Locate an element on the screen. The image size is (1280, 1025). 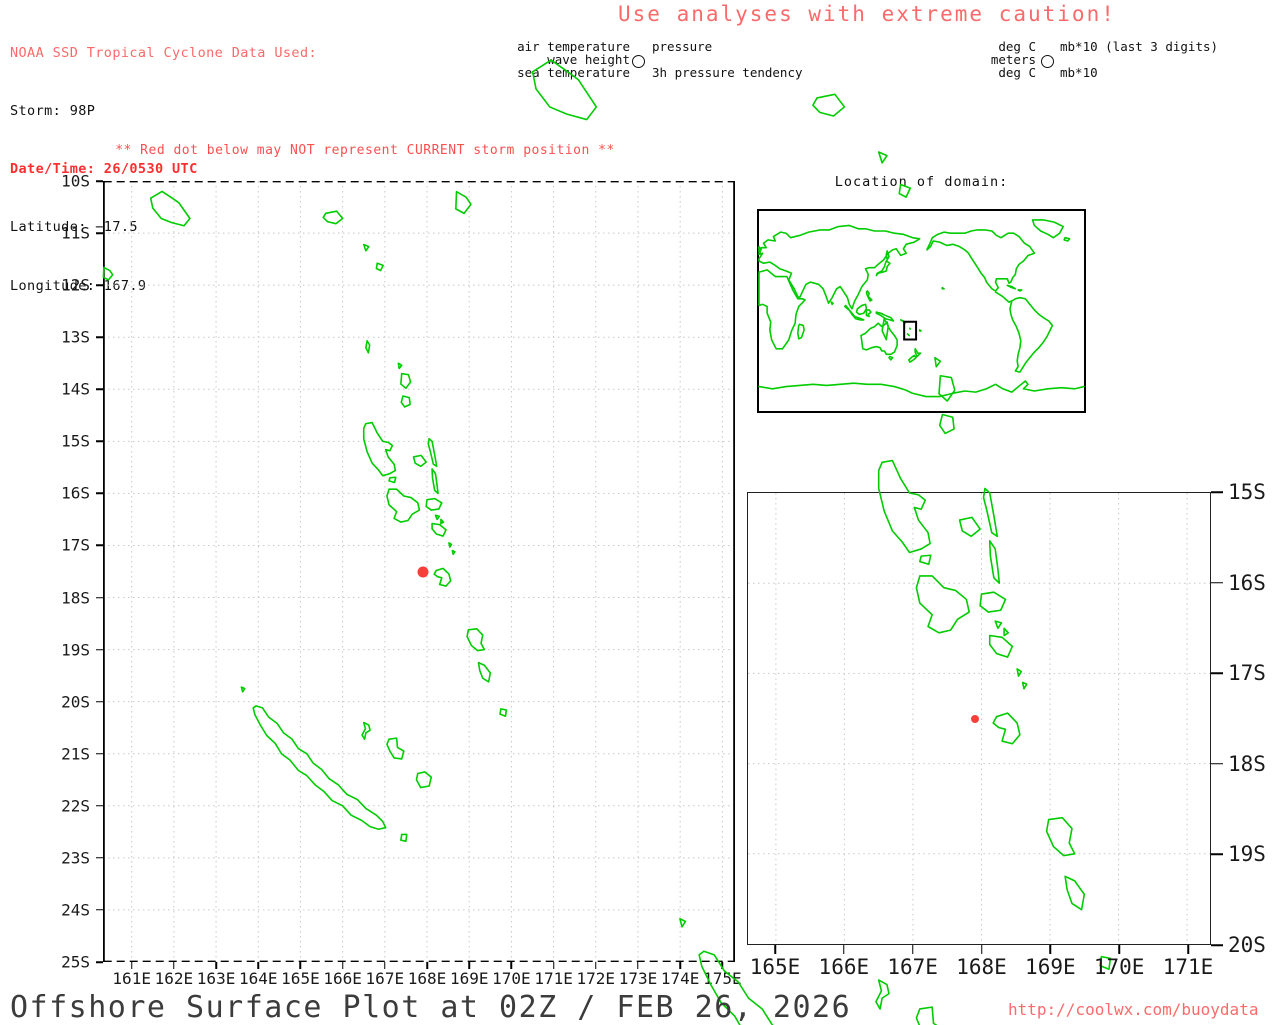
unit-deg-c-bottom: deg C is located at coordinates (970, 72).